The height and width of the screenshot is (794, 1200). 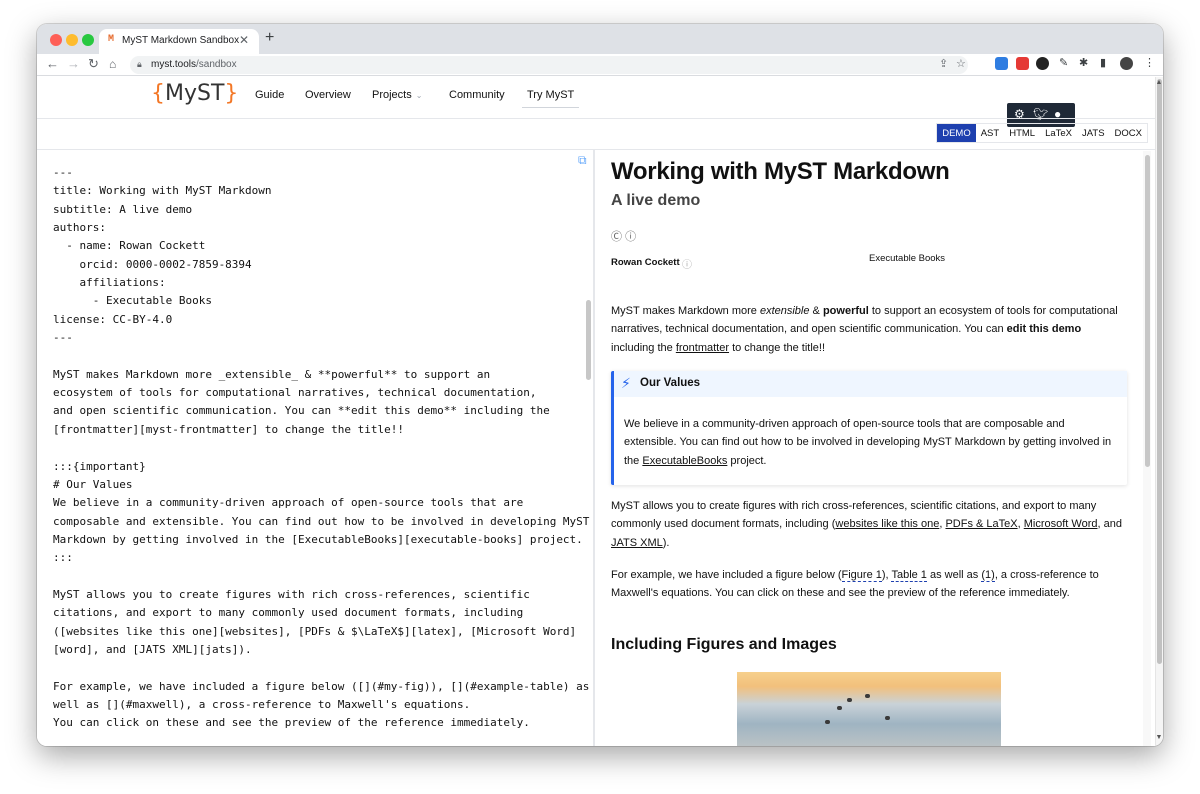 What do you see at coordinates (269, 38) in the screenshot?
I see `new-tab-icon: +` at bounding box center [269, 38].